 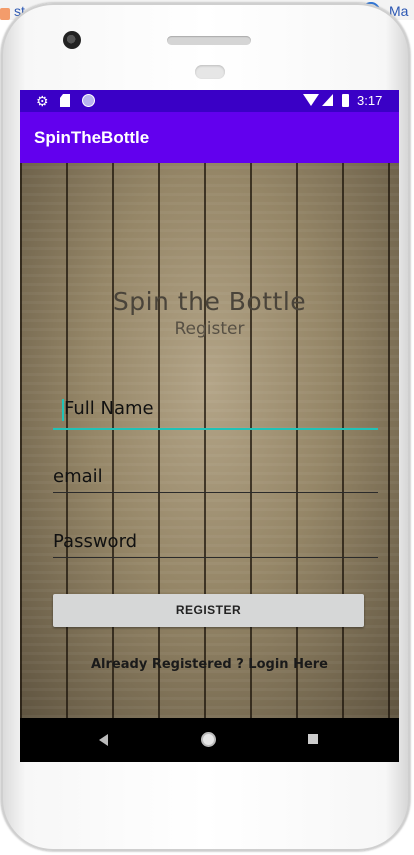 What do you see at coordinates (313, 739) in the screenshot?
I see `recents-icon` at bounding box center [313, 739].